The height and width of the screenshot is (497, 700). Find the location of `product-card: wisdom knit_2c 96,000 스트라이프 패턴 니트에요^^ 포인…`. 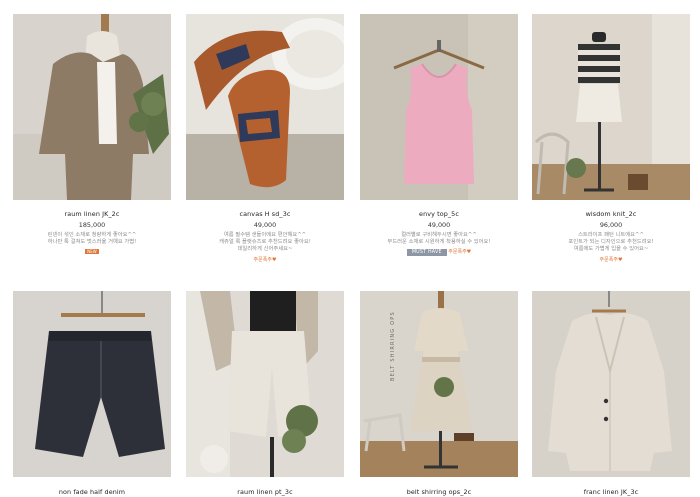

product-card: wisdom knit_2c 96,000 스트라이프 패턴 니트에요^^ 포인… is located at coordinates (611, 139).